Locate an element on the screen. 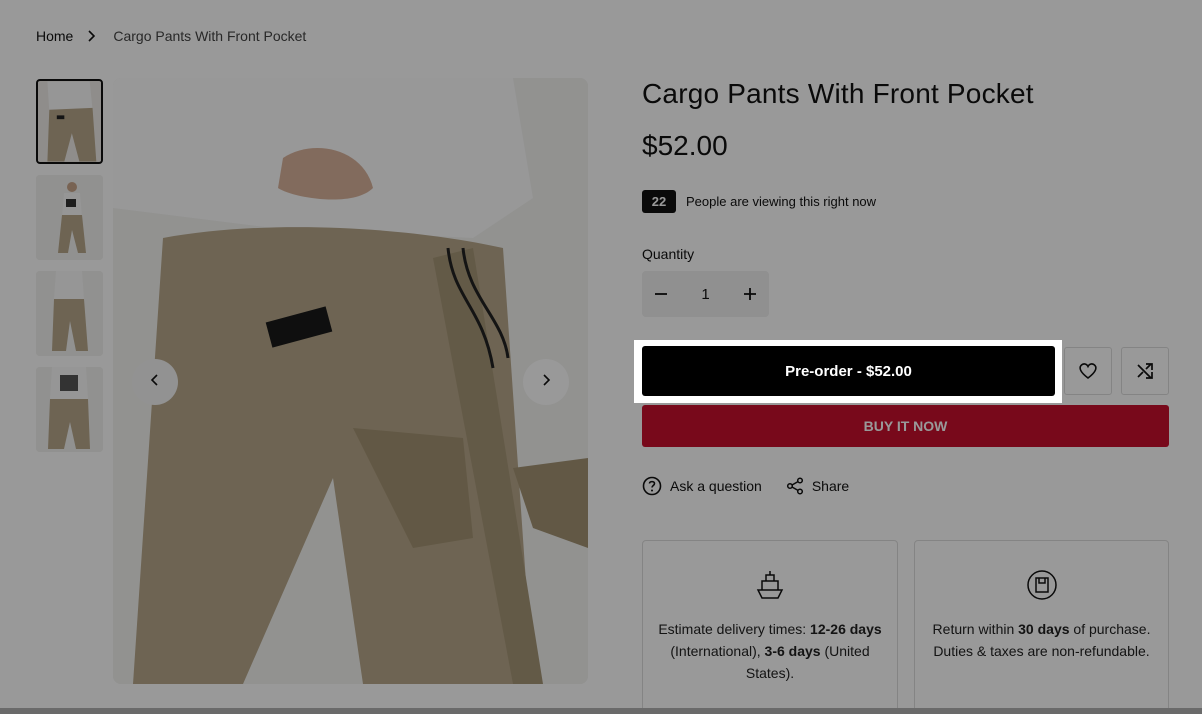  question-icon is located at coordinates (652, 486).